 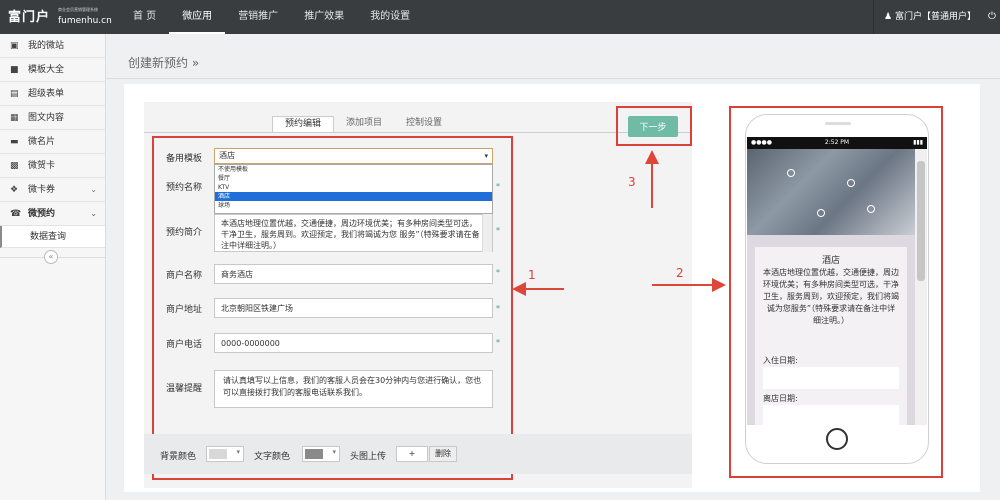 What do you see at coordinates (46, 118) in the screenshot?
I see `sidebar-item-label: 图文内容` at bounding box center [46, 118].